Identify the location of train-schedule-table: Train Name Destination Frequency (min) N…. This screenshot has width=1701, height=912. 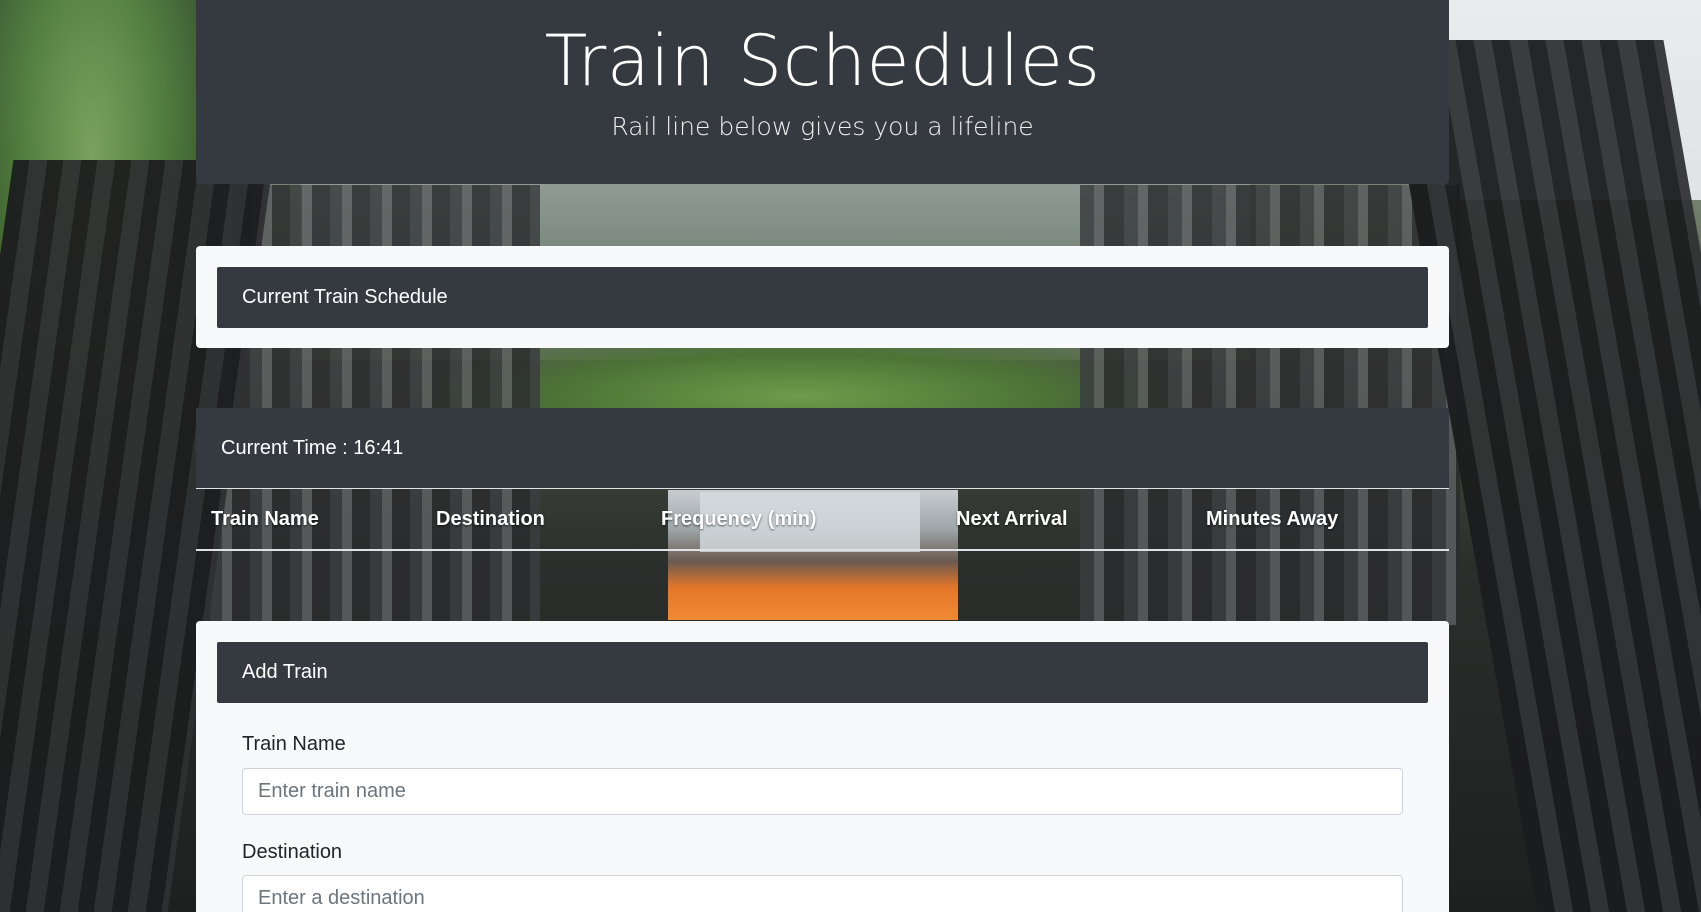
(822, 519).